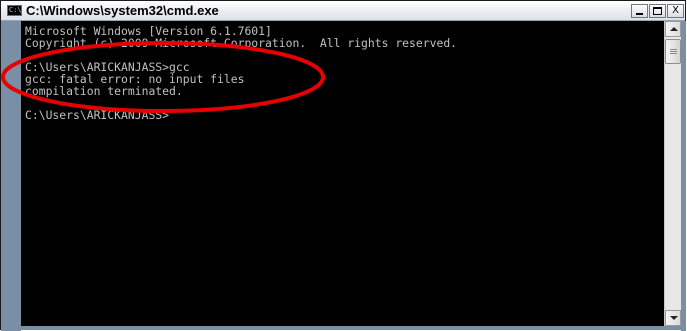 This screenshot has height=331, width=687. What do you see at coordinates (104, 91) in the screenshot?
I see `console-line: compilation terminated.` at bounding box center [104, 91].